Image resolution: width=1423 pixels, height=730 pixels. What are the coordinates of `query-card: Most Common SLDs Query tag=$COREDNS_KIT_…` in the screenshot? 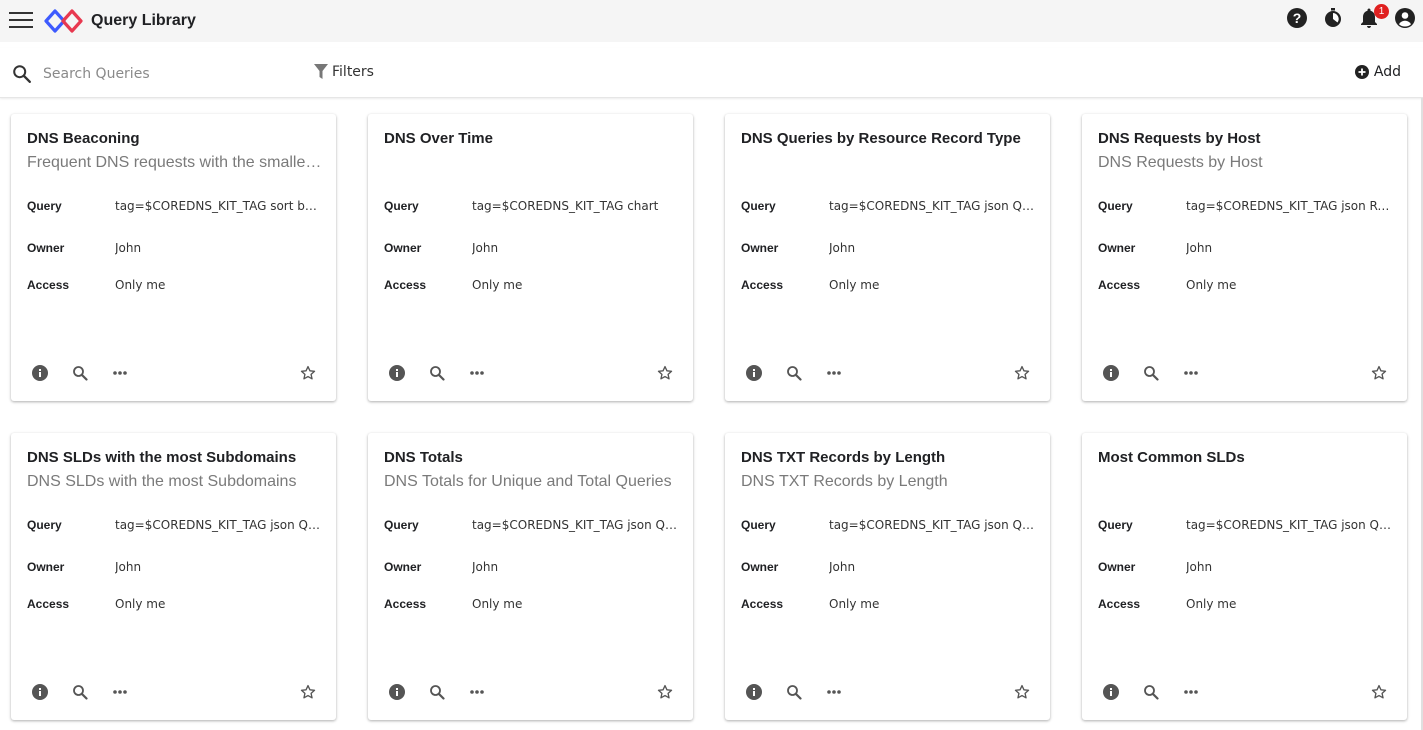 It's located at (1244, 576).